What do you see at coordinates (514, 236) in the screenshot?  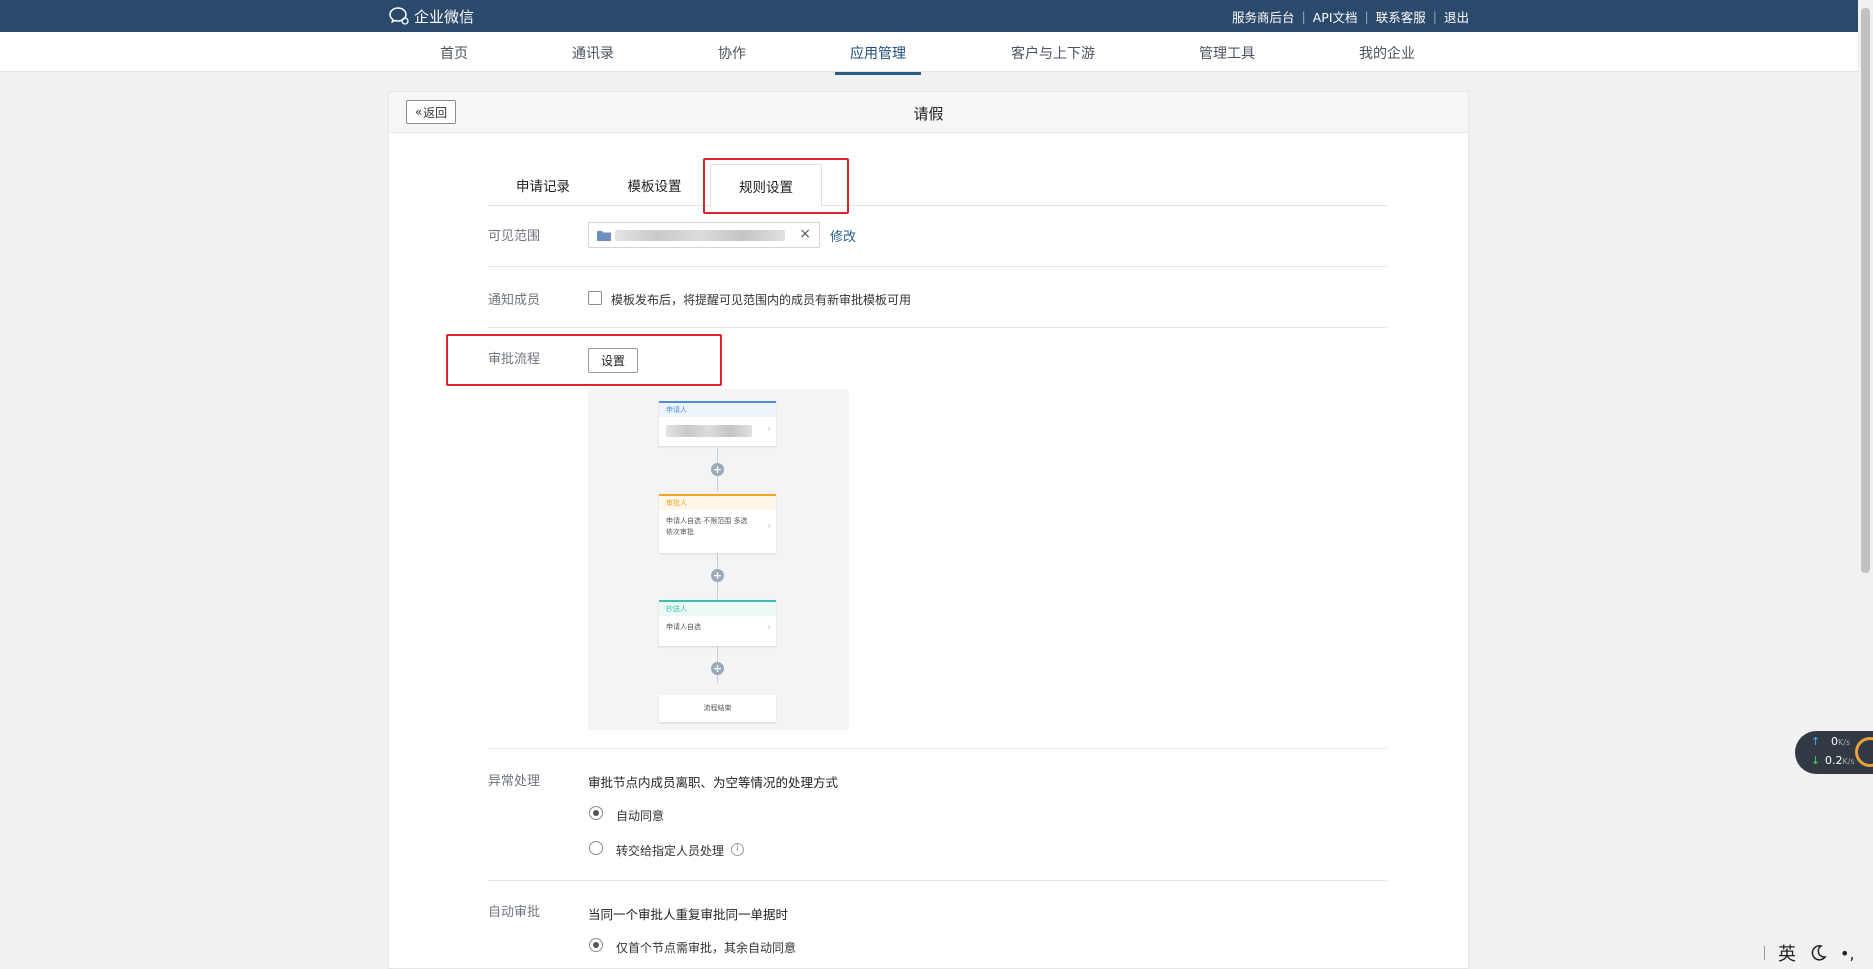 I see `scope-label: 可见范围` at bounding box center [514, 236].